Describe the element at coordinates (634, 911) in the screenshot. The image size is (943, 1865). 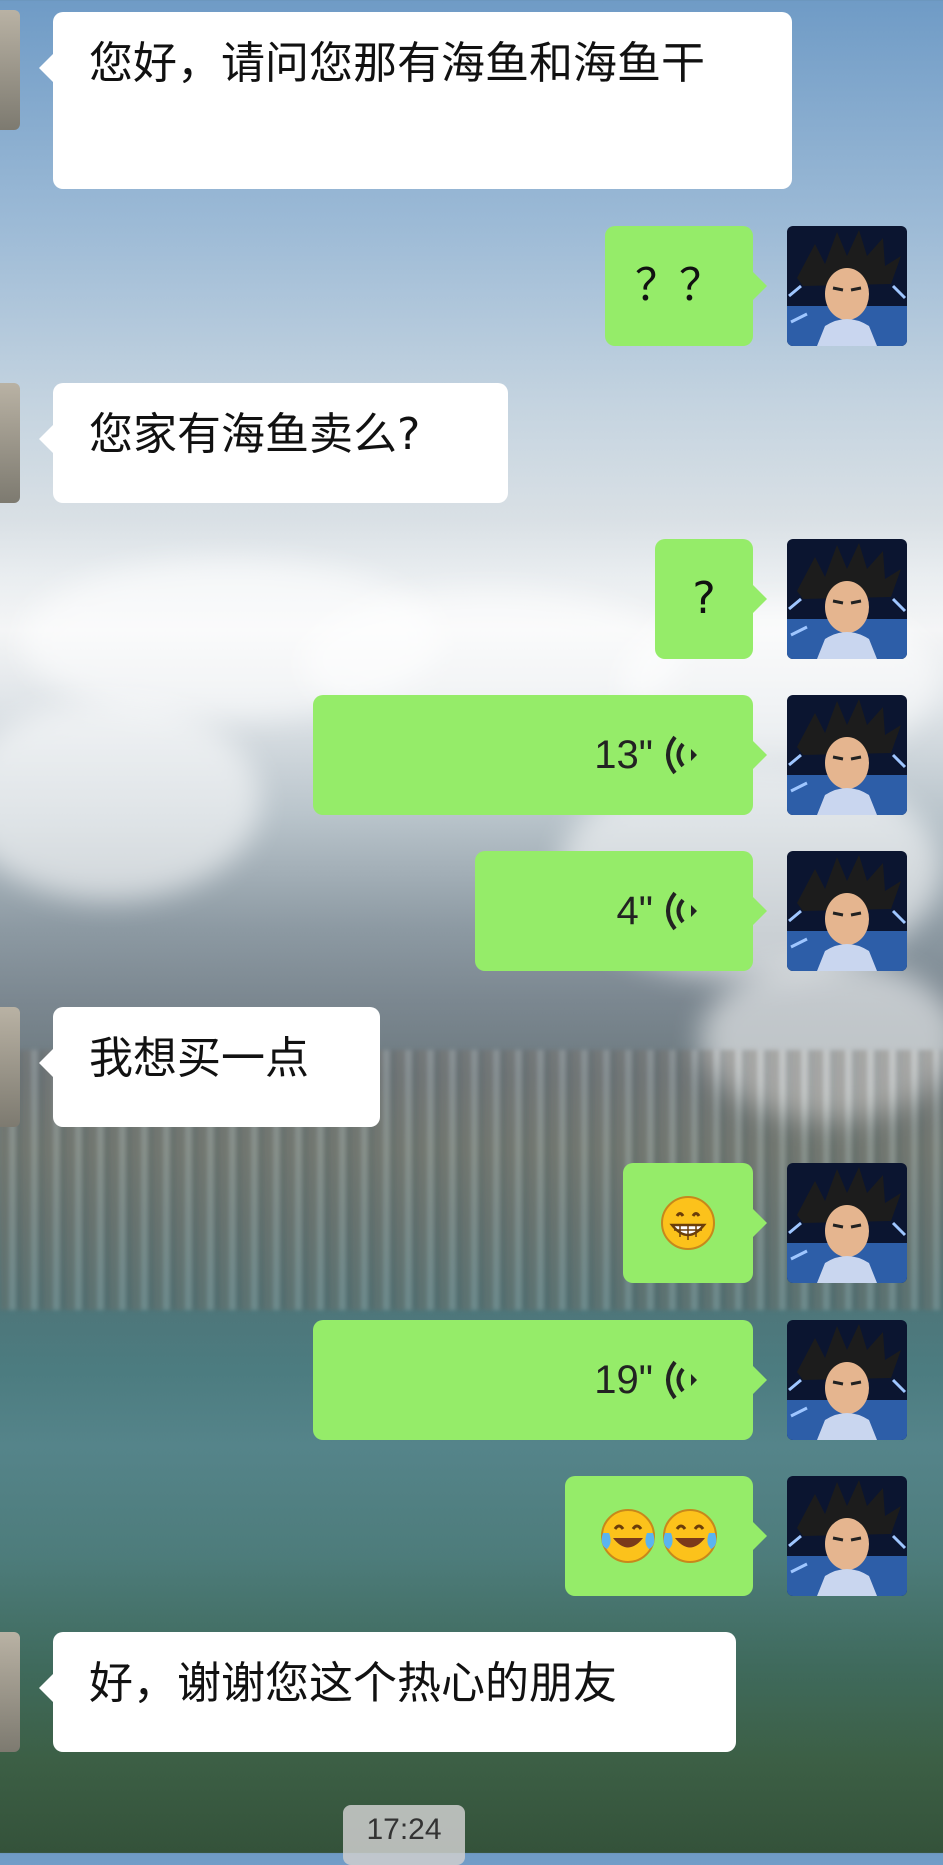
I see `voice-duration: 4"` at that location.